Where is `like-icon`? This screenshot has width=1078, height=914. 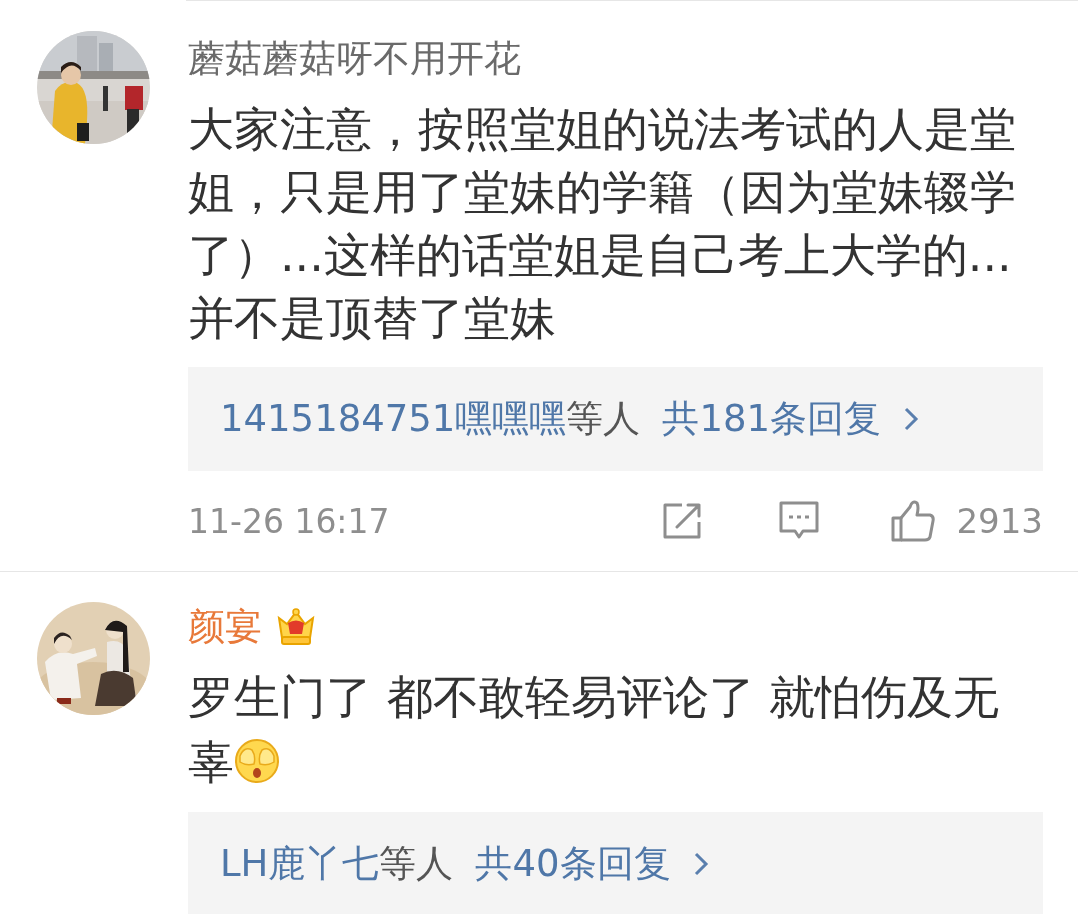
like-icon is located at coordinates (913, 521).